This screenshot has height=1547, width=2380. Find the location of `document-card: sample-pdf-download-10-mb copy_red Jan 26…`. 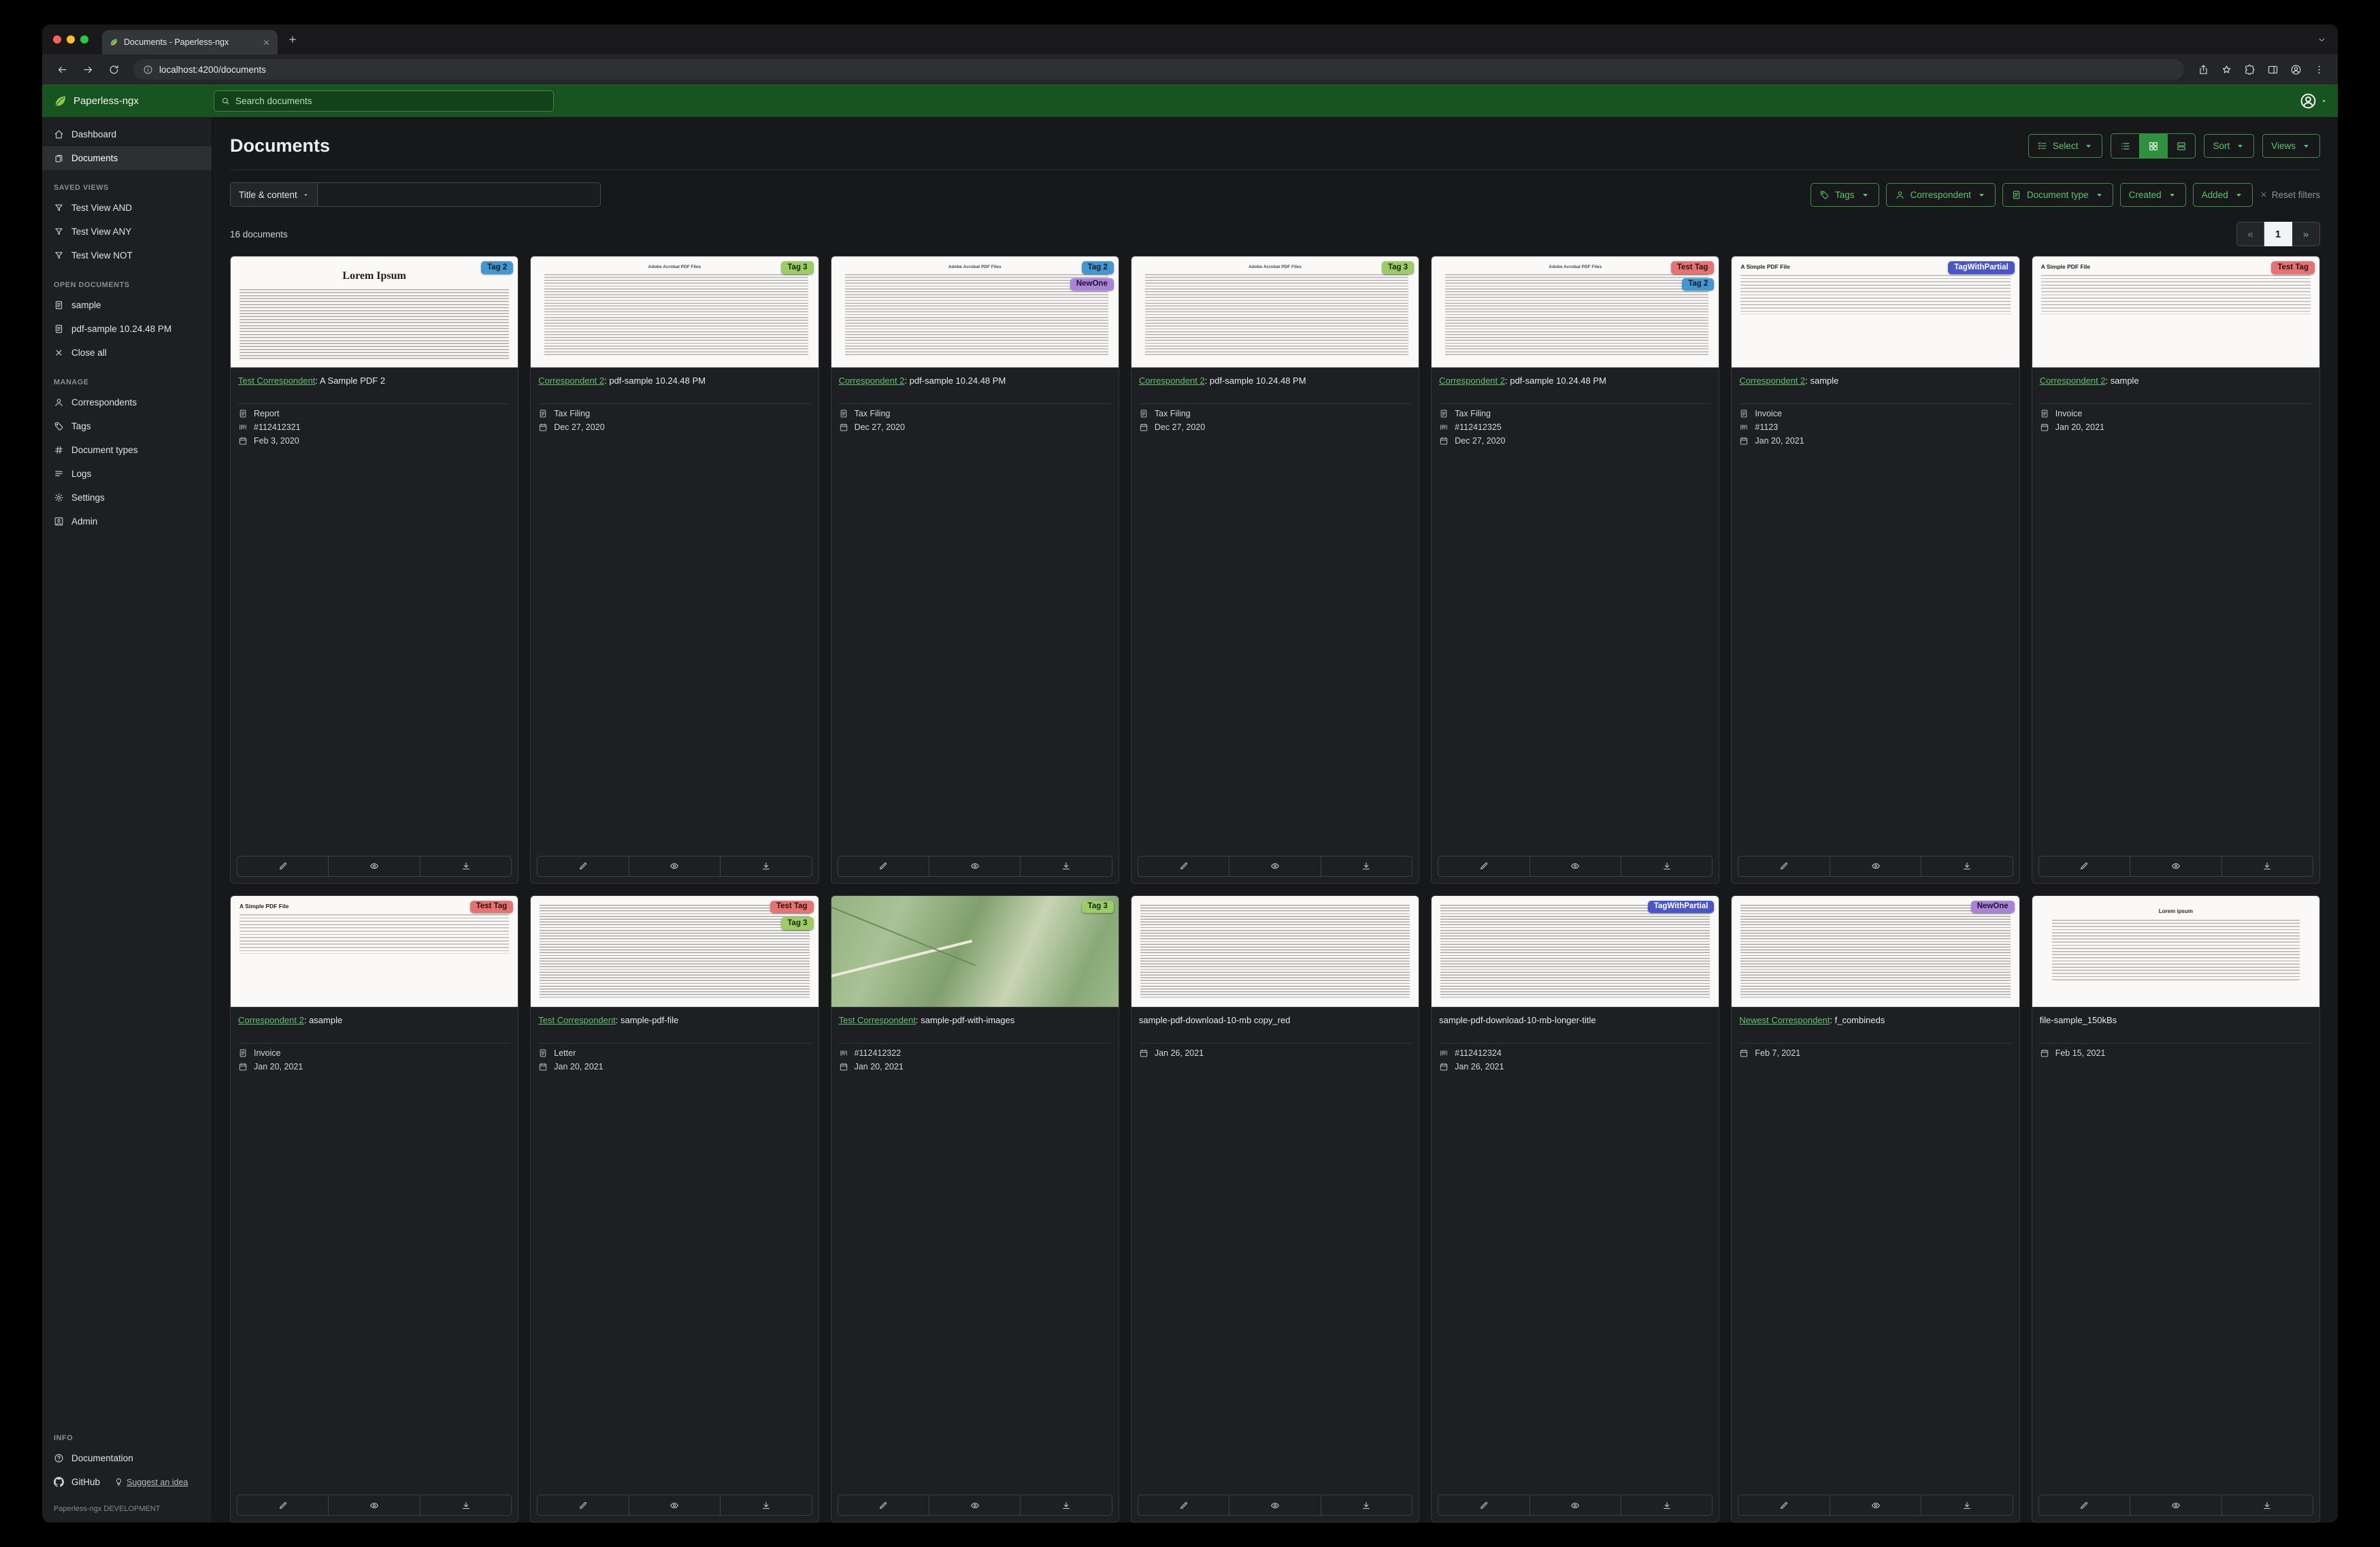

document-card: sample-pdf-download-10-mb copy_red Jan 26… is located at coordinates (1275, 1209).